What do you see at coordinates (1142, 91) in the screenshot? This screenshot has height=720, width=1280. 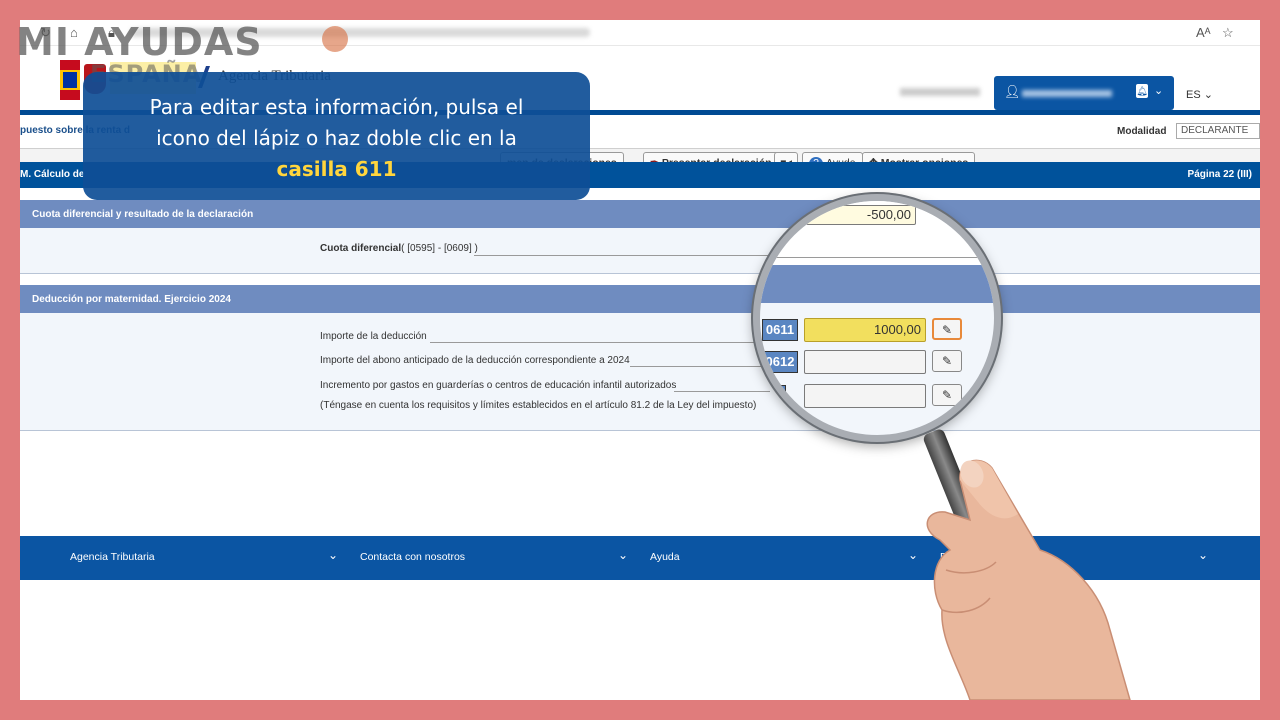 I see `notification-icon: 🔔︎` at bounding box center [1142, 91].